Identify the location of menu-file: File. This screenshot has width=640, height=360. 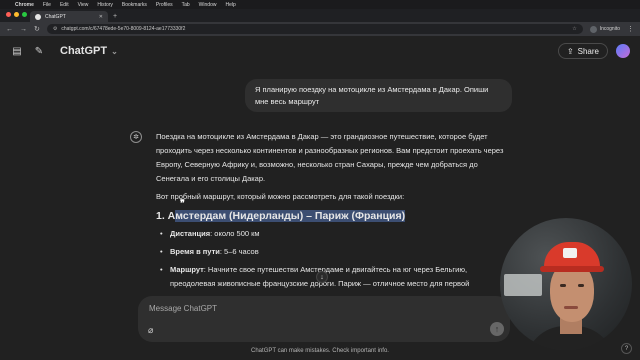
(47, 5).